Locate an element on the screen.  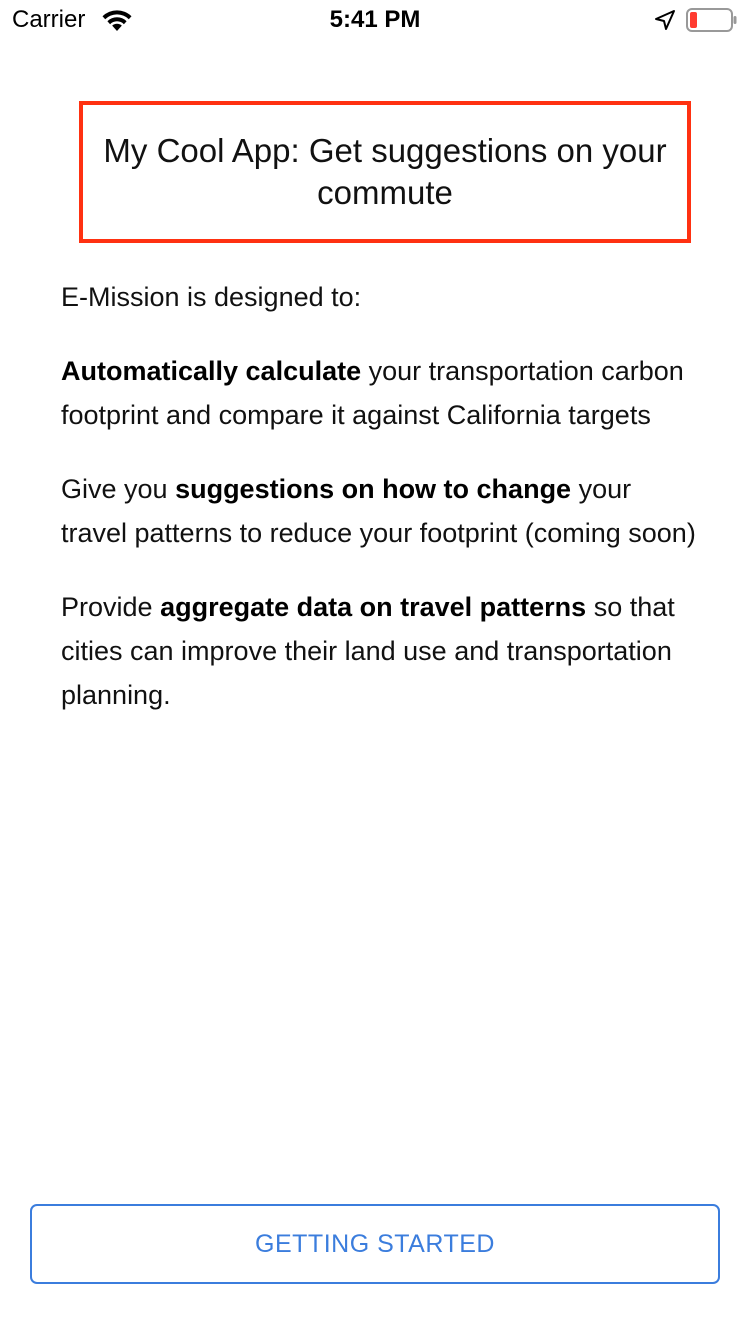
battery-low-icon is located at coordinates (711, 20).